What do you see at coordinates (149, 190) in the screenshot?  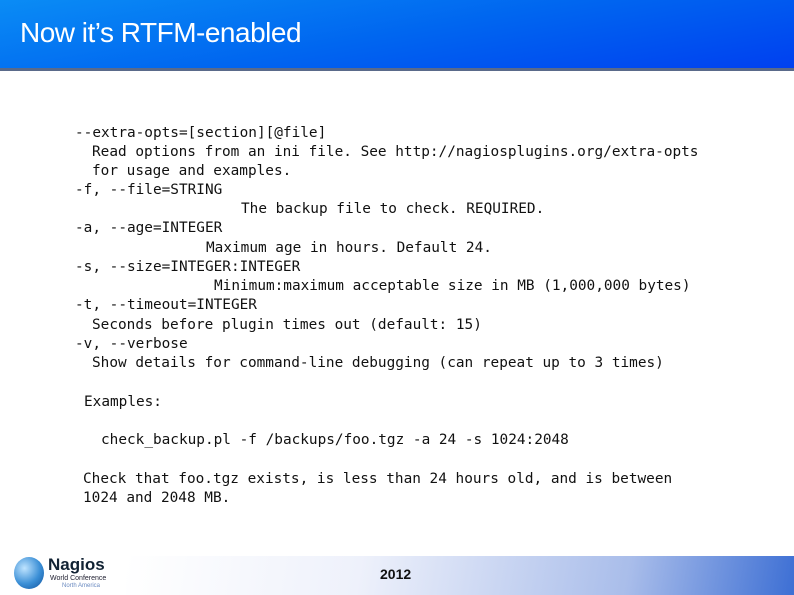 I see `text-line: -f, --file=STRING` at bounding box center [149, 190].